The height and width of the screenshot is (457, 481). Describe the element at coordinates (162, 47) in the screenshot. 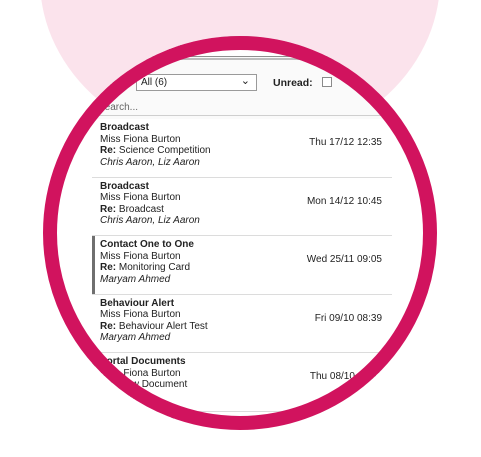

I see `academic-year-label: Academic Year` at that location.